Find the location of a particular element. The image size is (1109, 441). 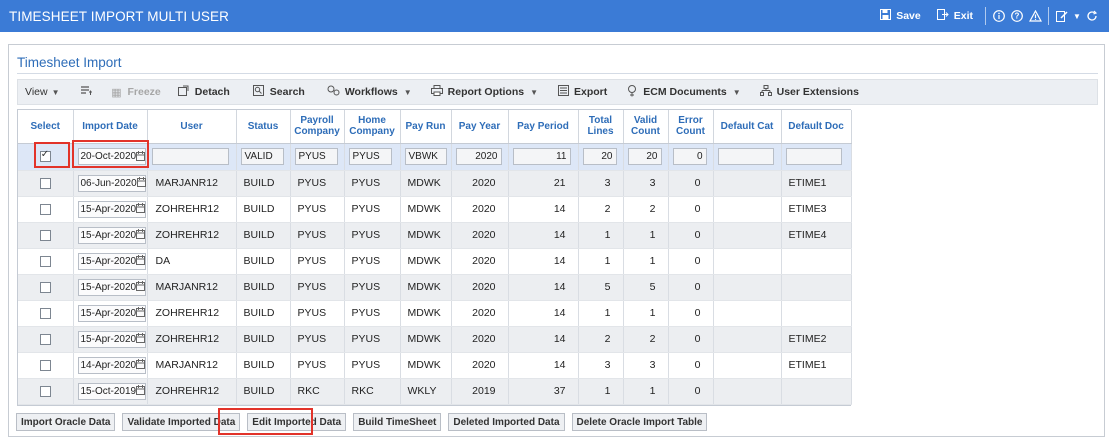

default-cat-input is located at coordinates (745, 156).